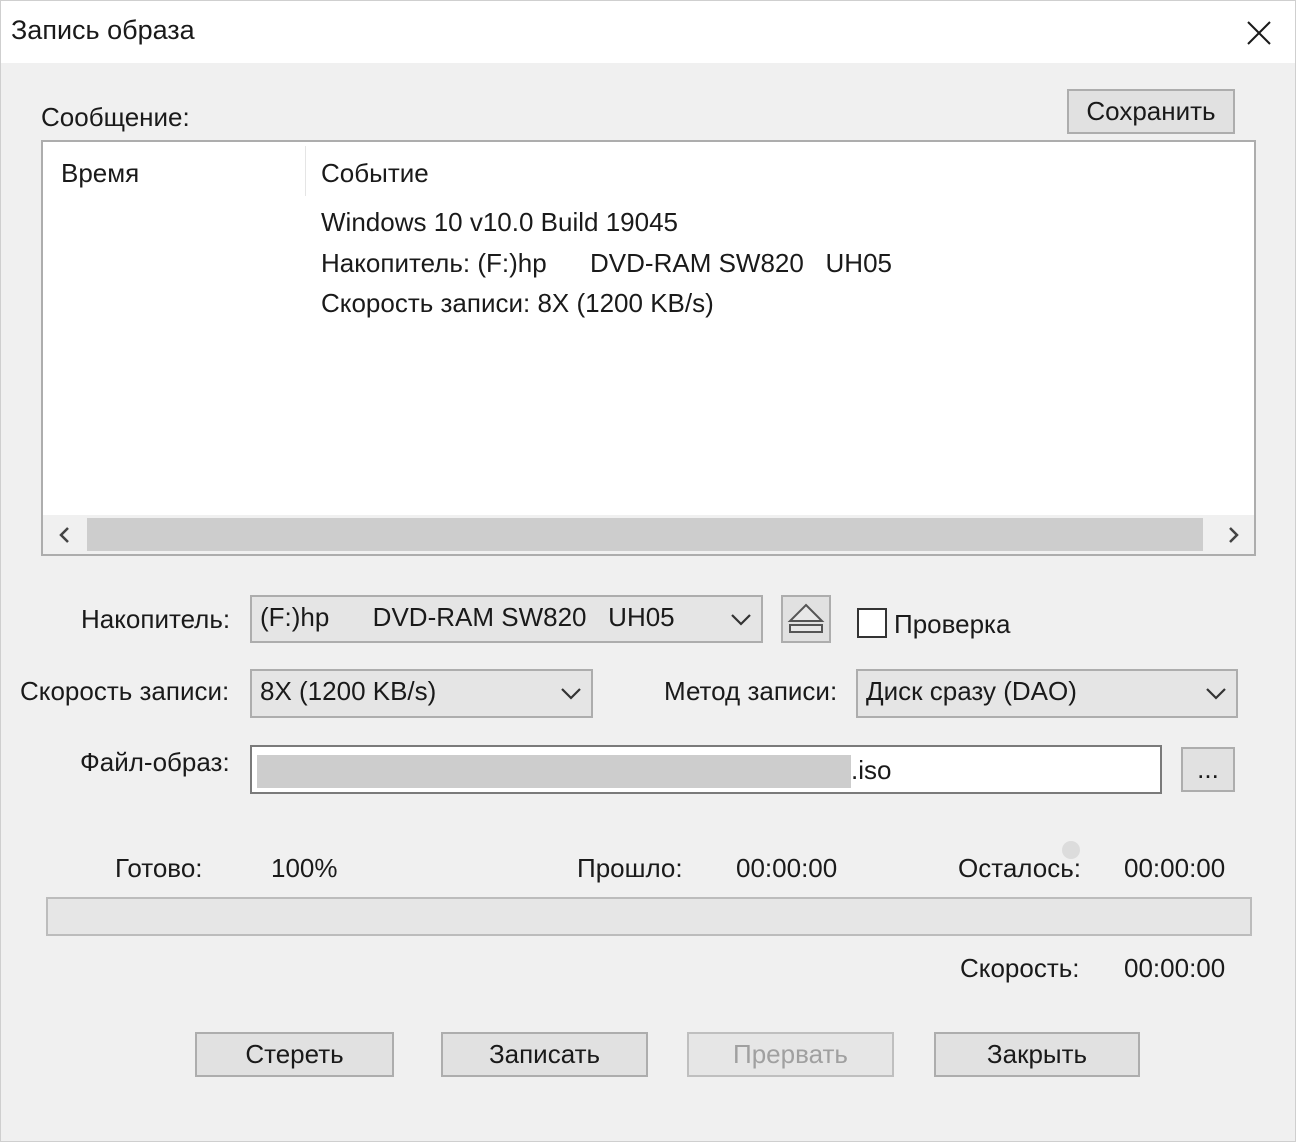 Image resolution: width=1296 pixels, height=1142 pixels. Describe the element at coordinates (100, 173) in the screenshot. I see `column-header-time: Время` at that location.